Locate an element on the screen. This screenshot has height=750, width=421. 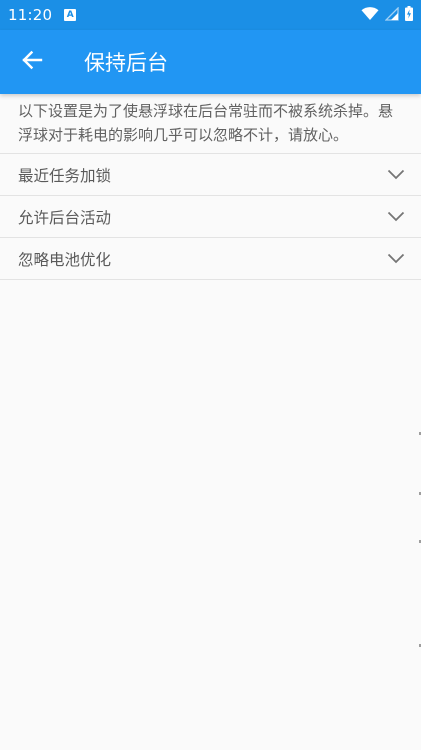
status-icons is located at coordinates (387, 15).